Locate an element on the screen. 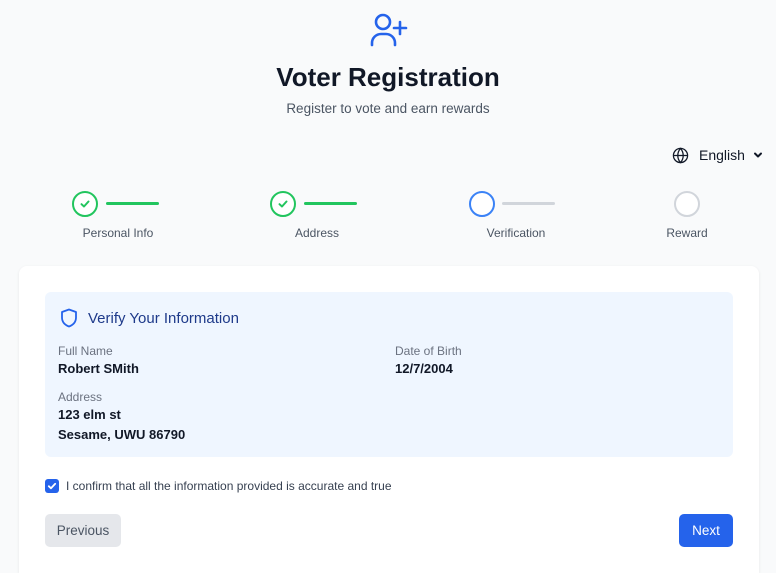 The image size is (776, 573). confirm-checkbox is located at coordinates (52, 486).